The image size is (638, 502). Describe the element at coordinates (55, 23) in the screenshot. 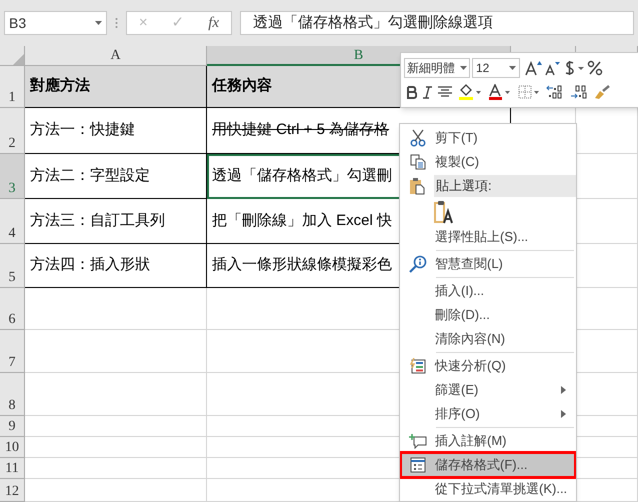

I see `name-box: B3` at that location.